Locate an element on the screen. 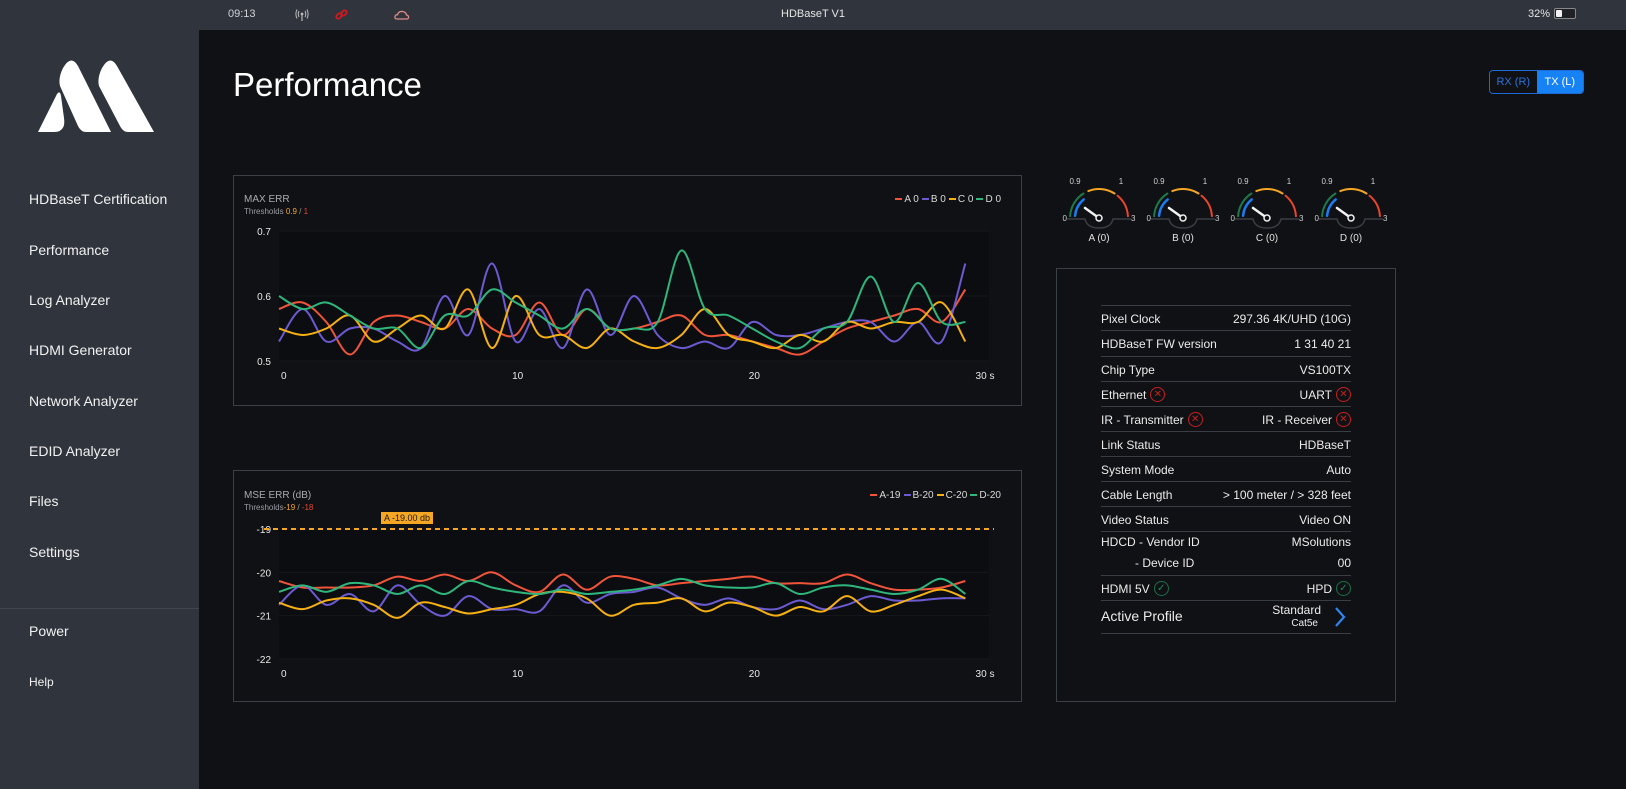  sidebar-item-help: Help is located at coordinates (41, 682).